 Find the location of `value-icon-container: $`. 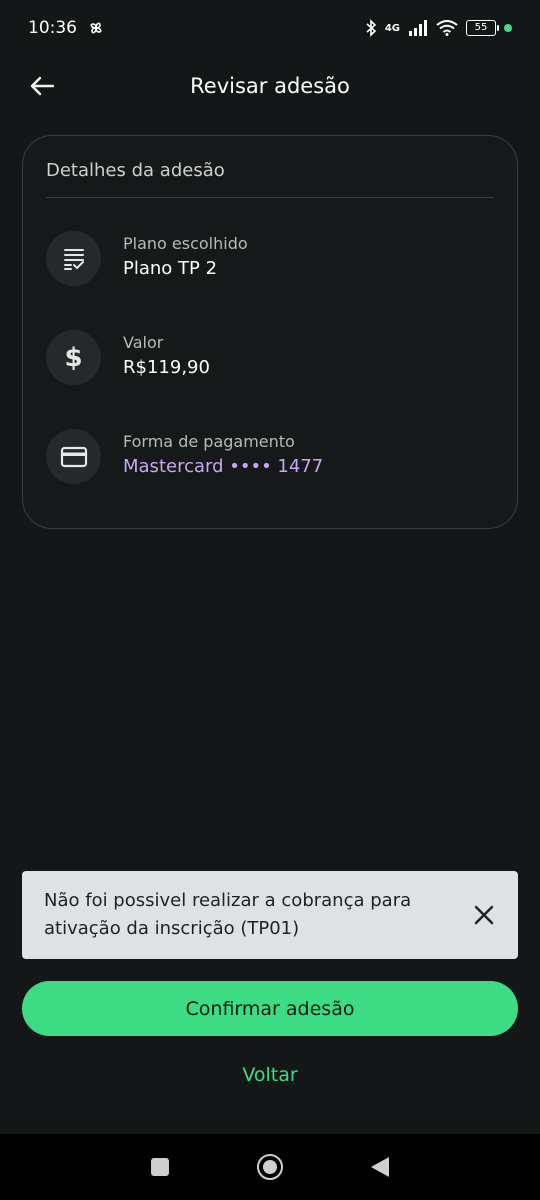

value-icon-container: $ is located at coordinates (73, 357).